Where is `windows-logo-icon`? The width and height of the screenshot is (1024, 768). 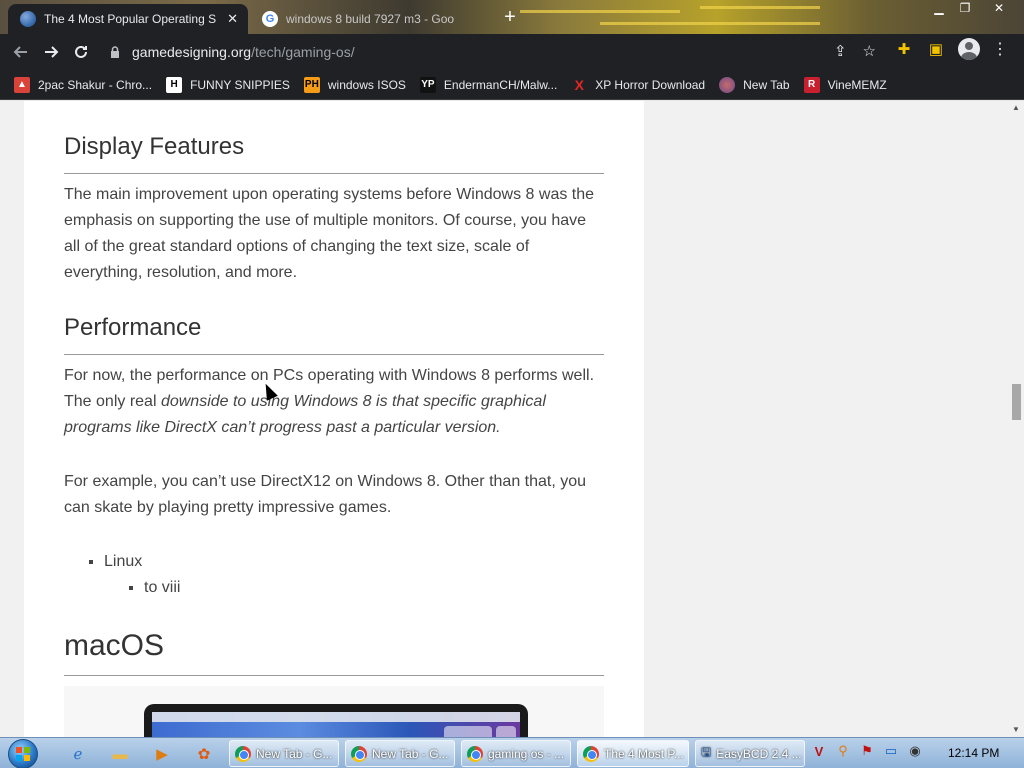
windows-logo-icon is located at coordinates (23, 754).